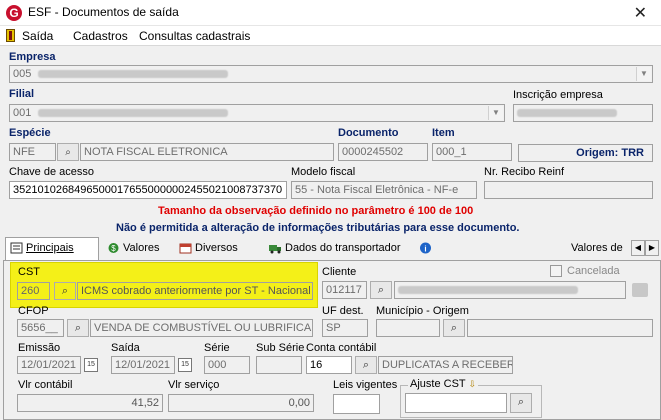 Image resolution: width=661 pixels, height=420 pixels. I want to click on documento-field: 0000245502, so click(383, 152).